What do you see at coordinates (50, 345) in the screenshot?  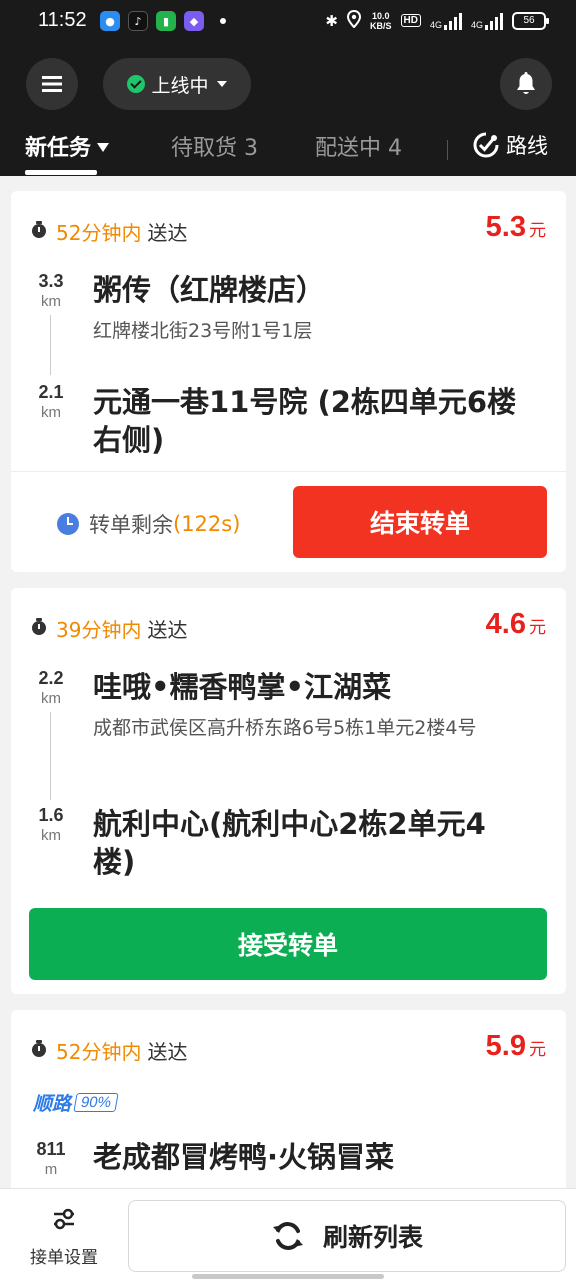 I see `route-connector-line` at bounding box center [50, 345].